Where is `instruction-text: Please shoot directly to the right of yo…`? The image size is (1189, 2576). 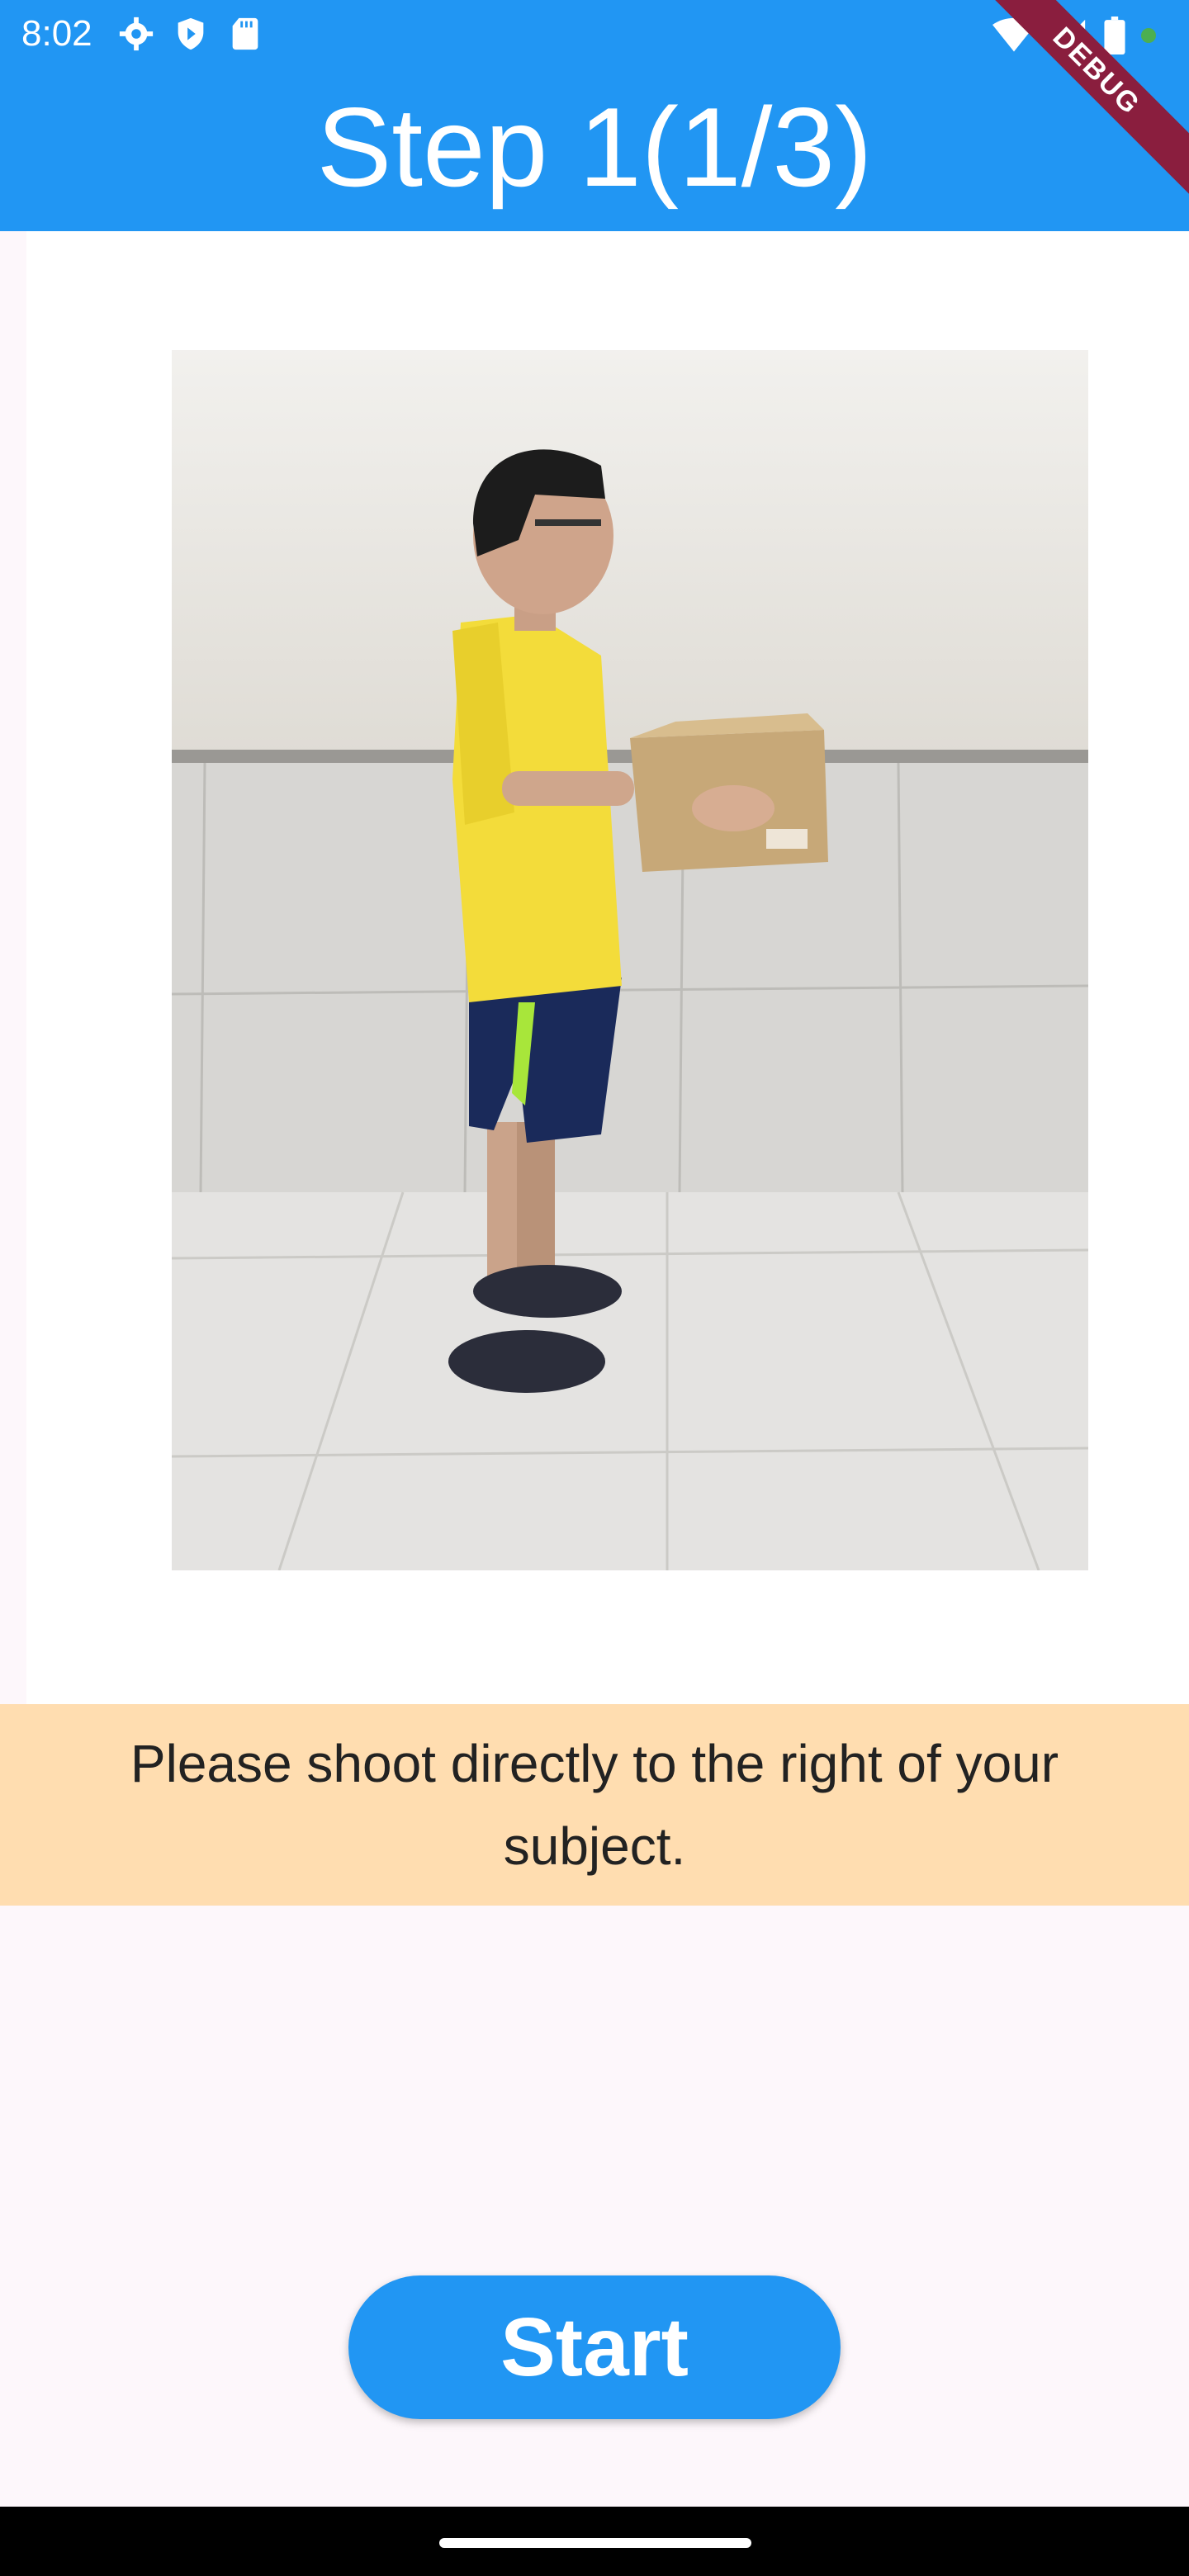 instruction-text: Please shoot directly to the right of yo… is located at coordinates (594, 1805).